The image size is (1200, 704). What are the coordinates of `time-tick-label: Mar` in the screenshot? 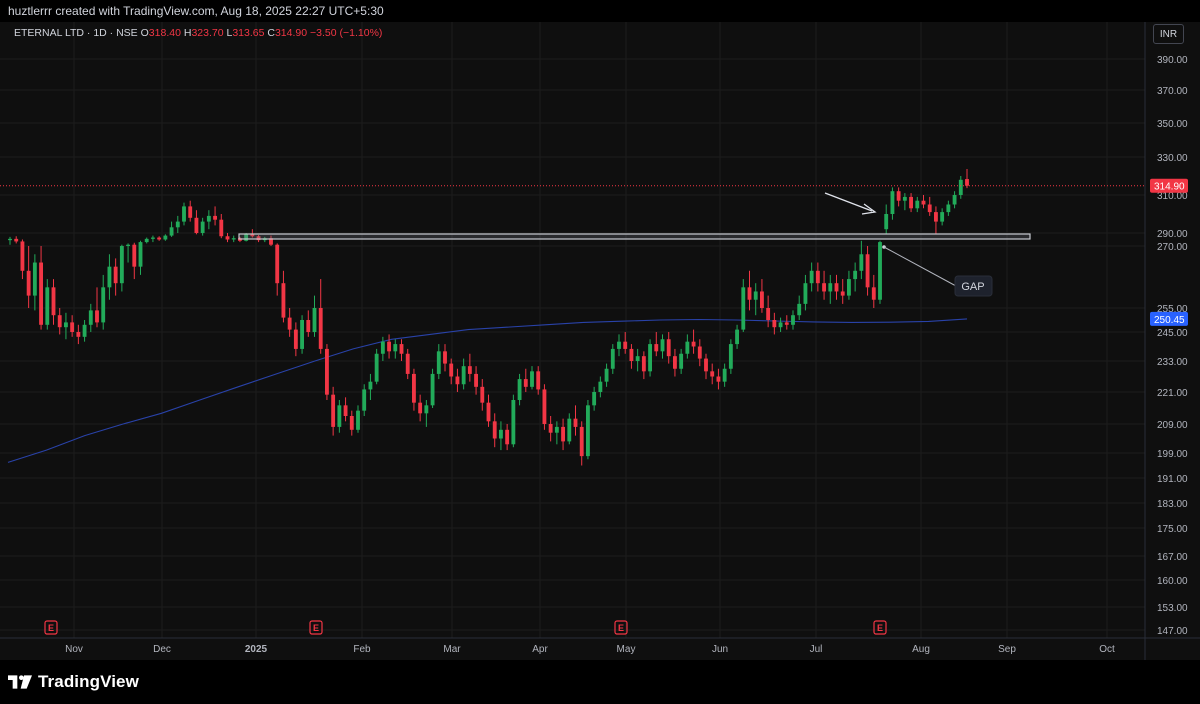 It's located at (452, 649).